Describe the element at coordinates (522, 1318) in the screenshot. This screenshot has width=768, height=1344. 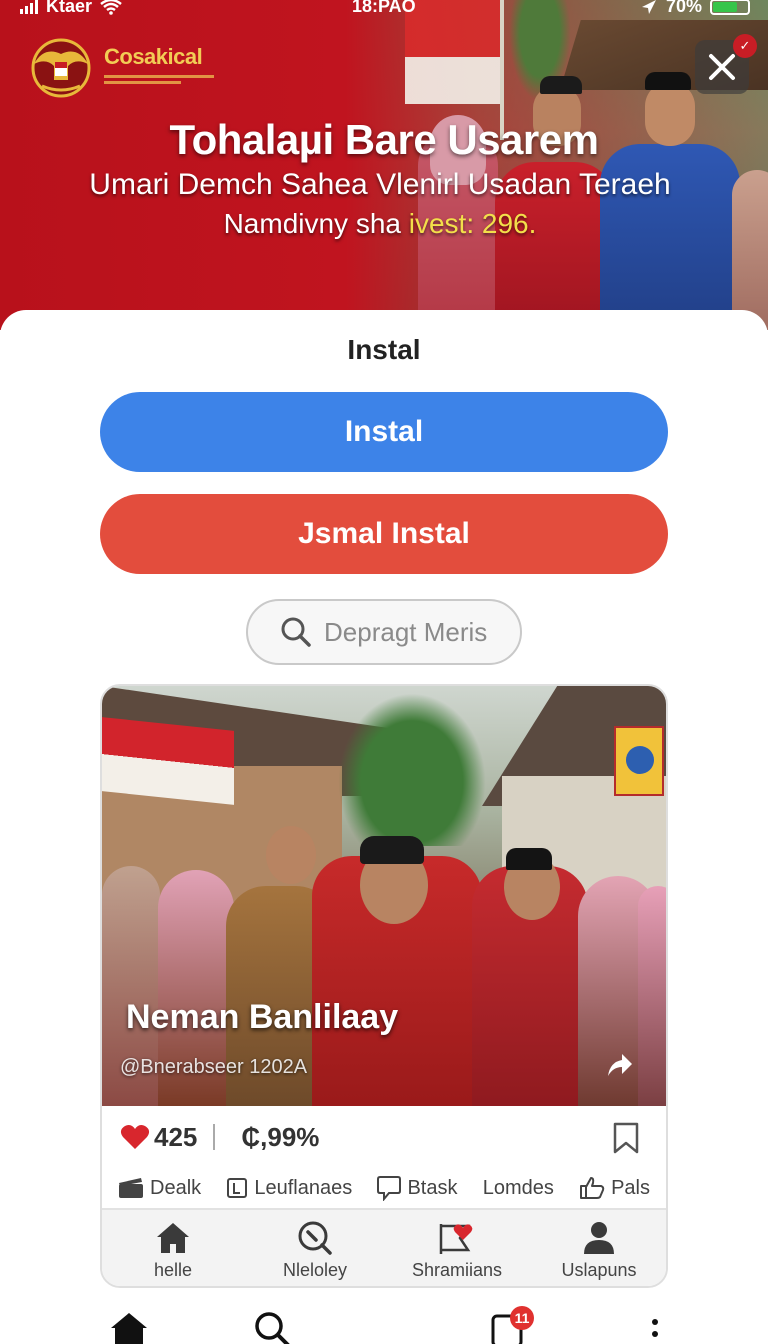
I see `notification-badge: 11` at that location.